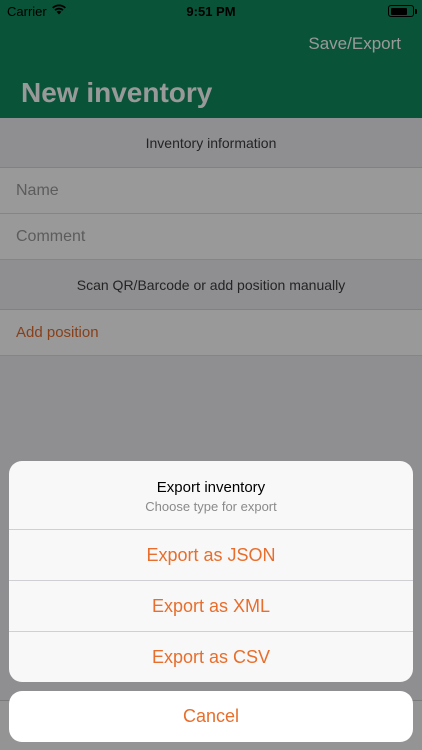 The height and width of the screenshot is (750, 422). I want to click on action-sheet-title: Export inventory, so click(211, 487).